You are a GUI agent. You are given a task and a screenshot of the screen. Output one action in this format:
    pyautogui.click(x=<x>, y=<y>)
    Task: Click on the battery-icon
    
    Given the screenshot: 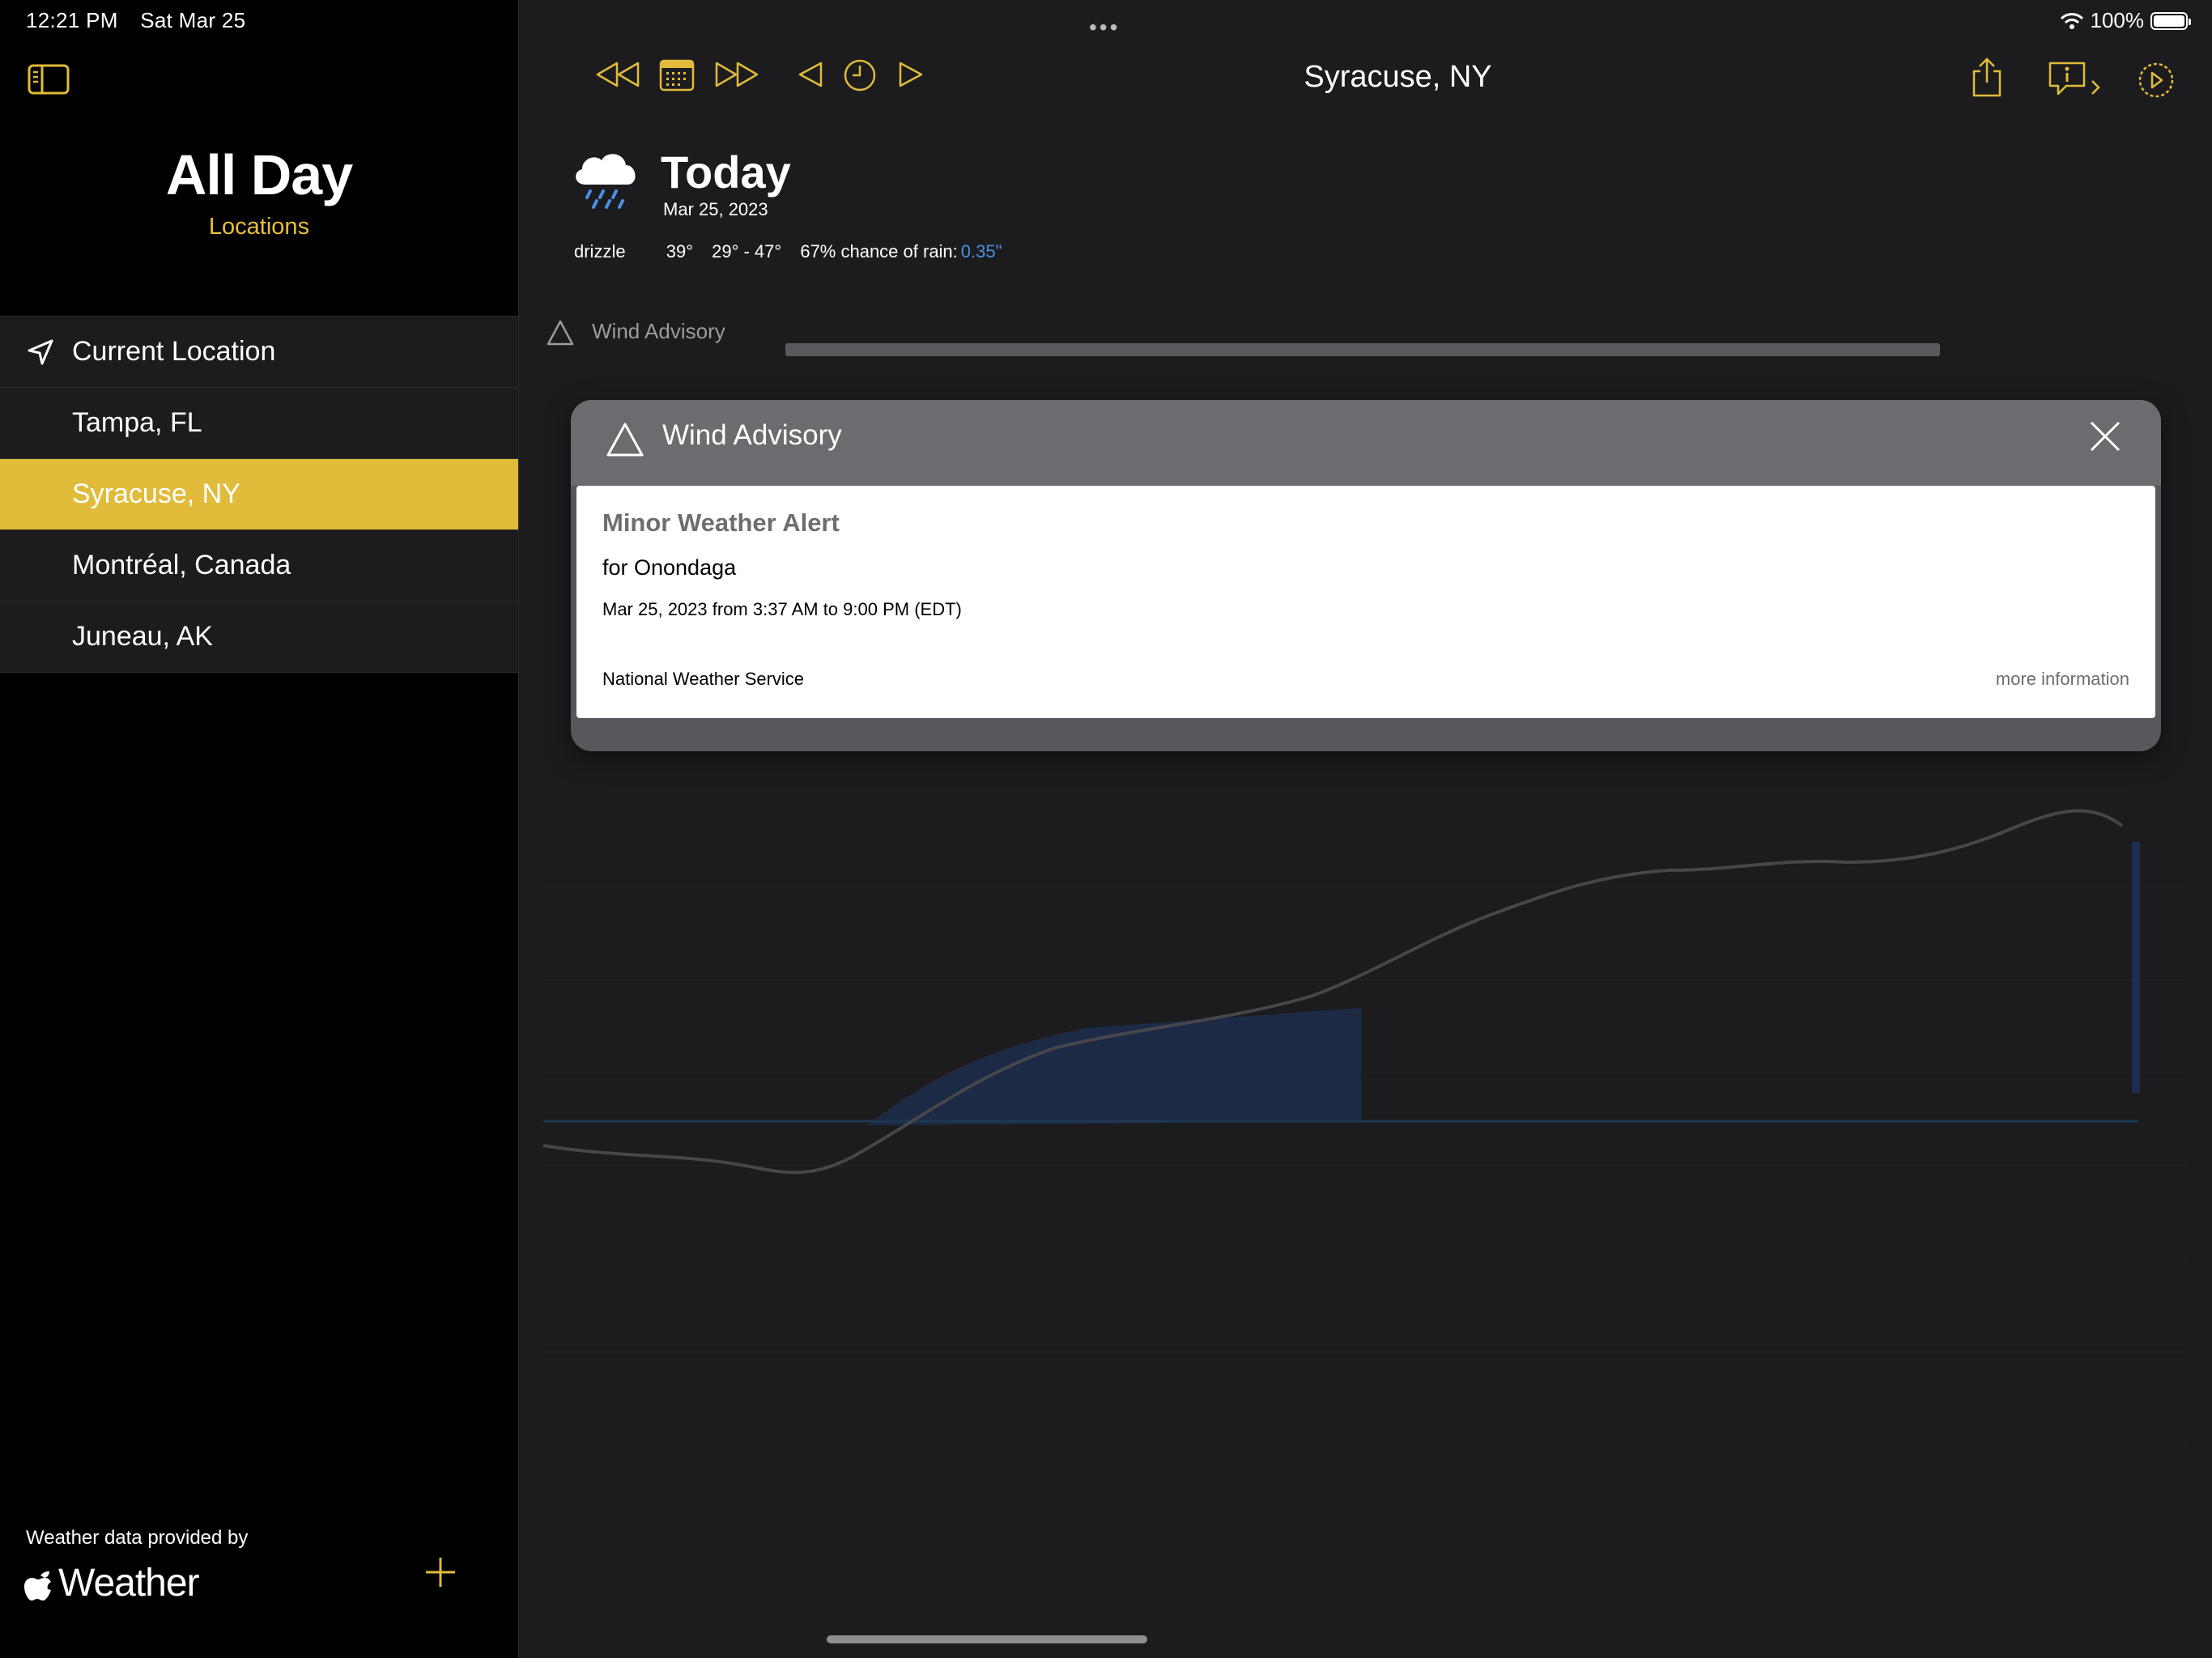 What is the action you would take?
    pyautogui.click(x=2170, y=20)
    